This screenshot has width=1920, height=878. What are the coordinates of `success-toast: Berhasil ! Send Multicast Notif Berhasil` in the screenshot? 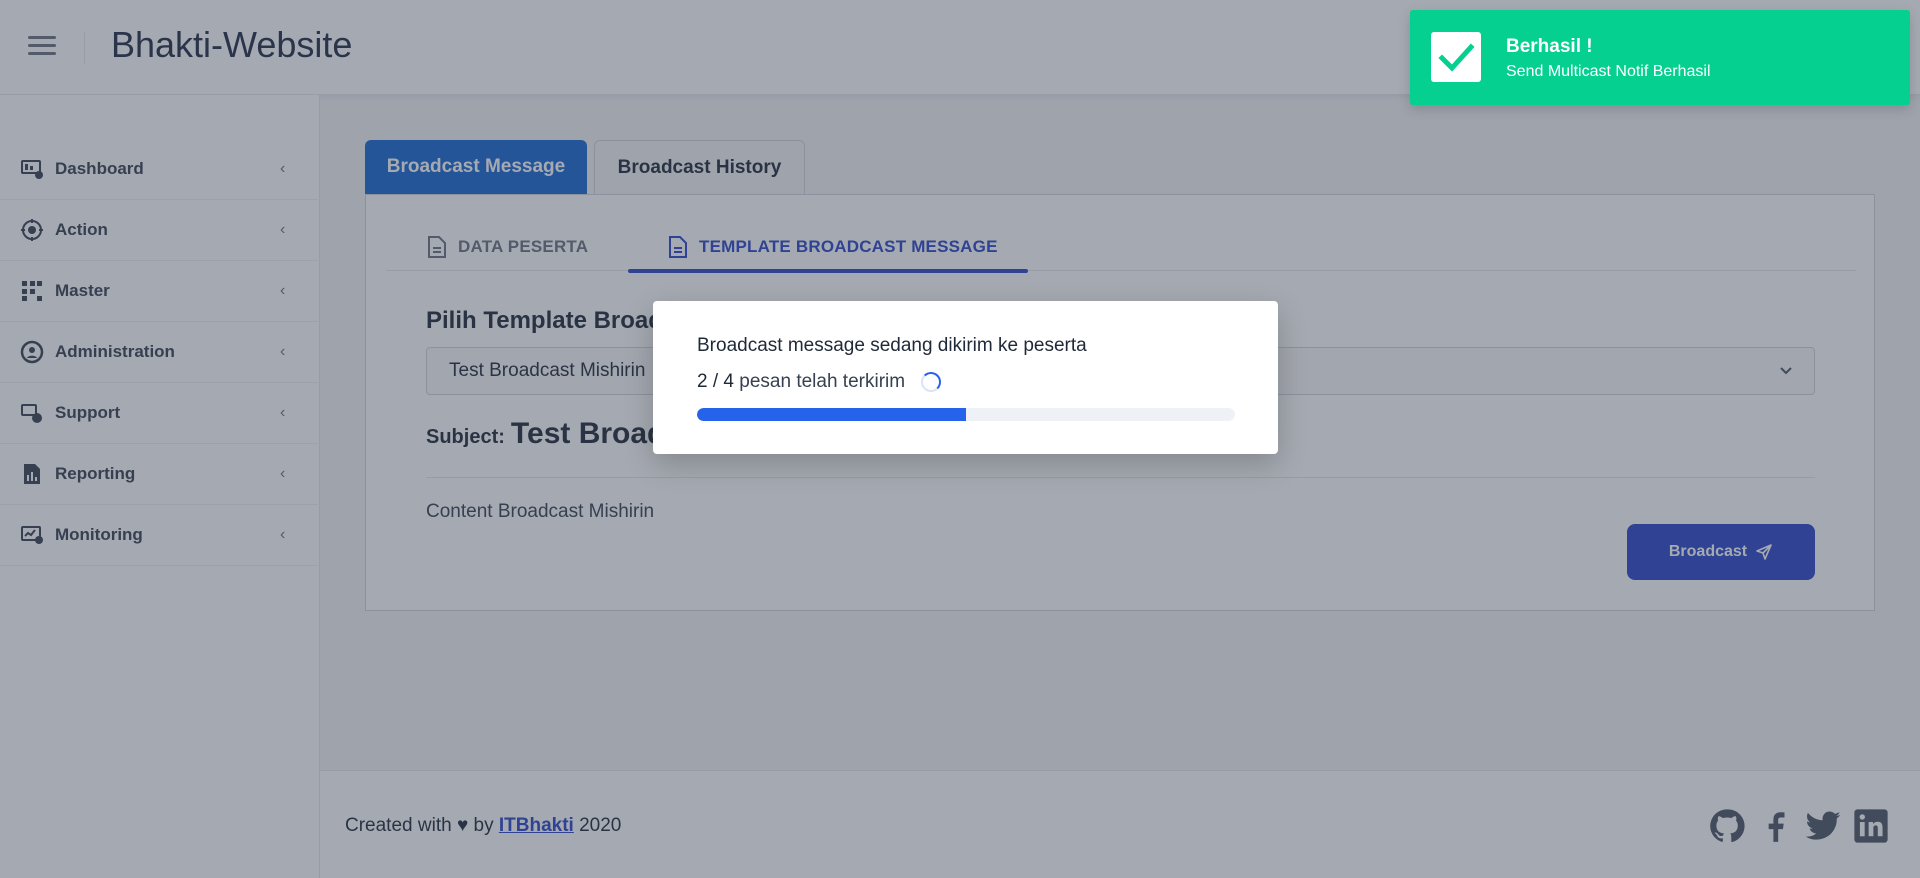 It's located at (1660, 57).